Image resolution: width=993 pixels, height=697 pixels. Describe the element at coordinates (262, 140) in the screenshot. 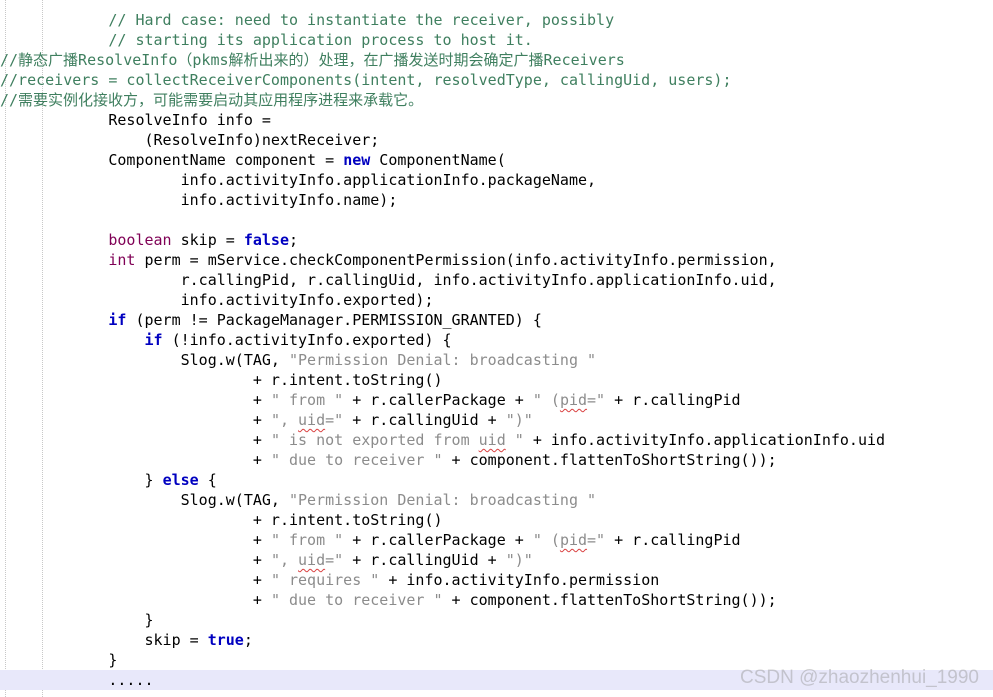

I see `code-text: (ResolveInfo)nextReceiver;` at that location.